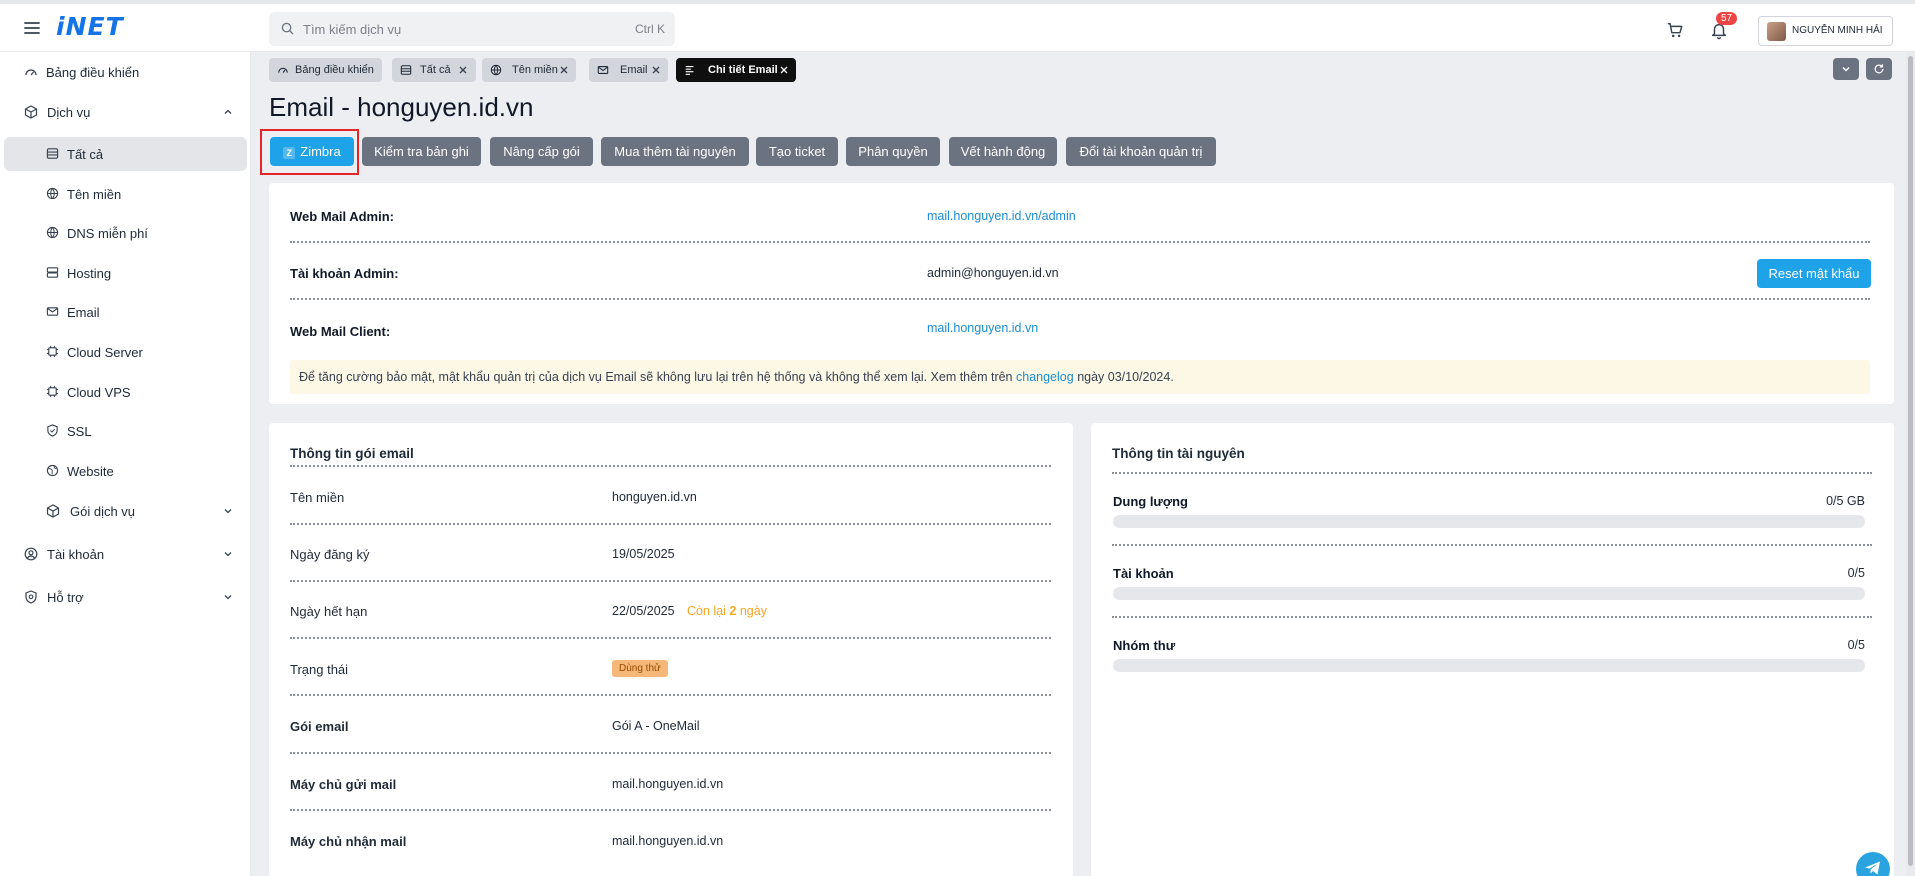 This screenshot has width=1915, height=876. What do you see at coordinates (342, 216) in the screenshot?
I see `webmail-admin-label: Web Mail Admin:` at bounding box center [342, 216].